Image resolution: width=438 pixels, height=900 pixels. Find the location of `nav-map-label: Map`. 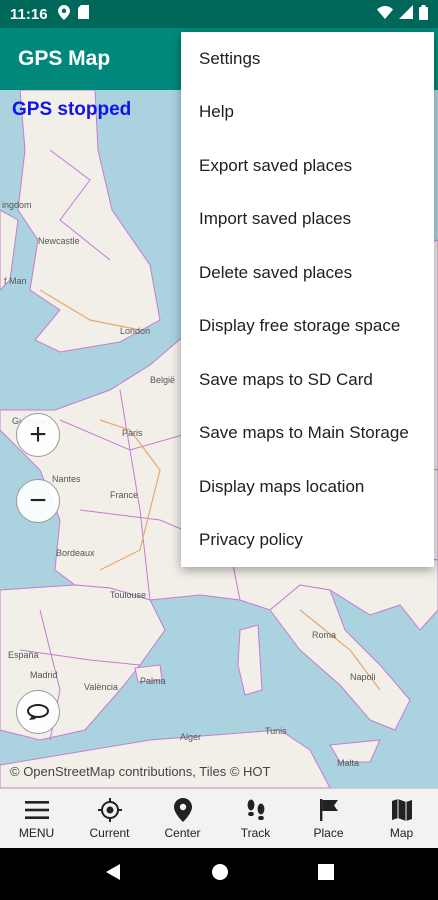

nav-map-label: Map is located at coordinates (401, 833).